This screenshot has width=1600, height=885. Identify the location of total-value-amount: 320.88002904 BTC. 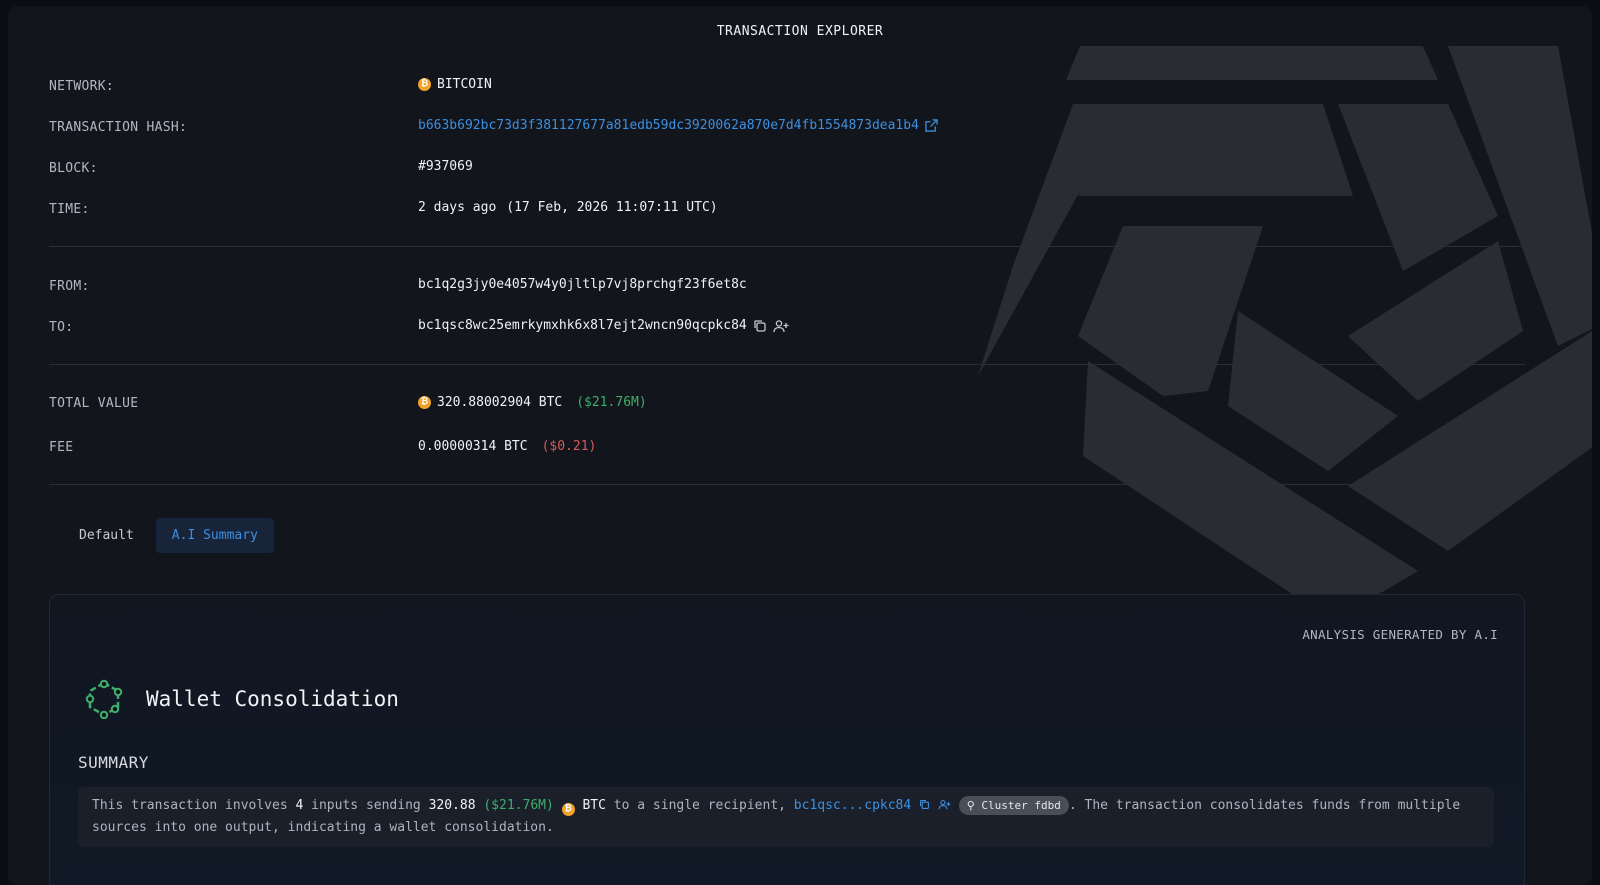
(500, 402).